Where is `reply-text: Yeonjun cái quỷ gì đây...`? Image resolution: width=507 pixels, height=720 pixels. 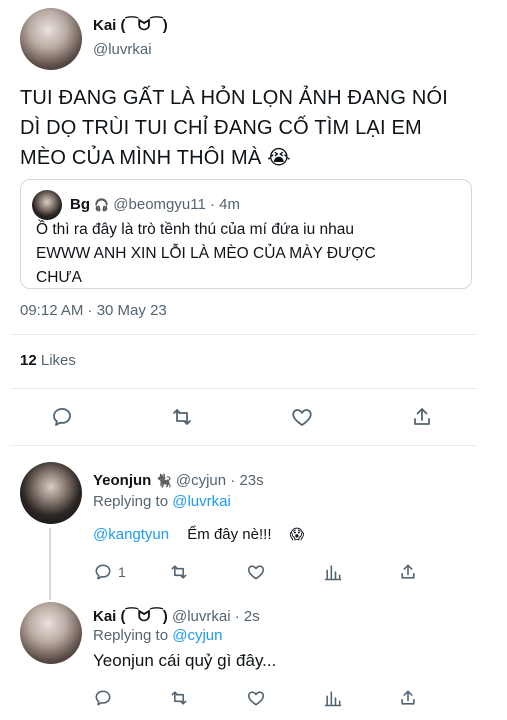 reply-text: Yeonjun cái quỷ gì đây... is located at coordinates (185, 660).